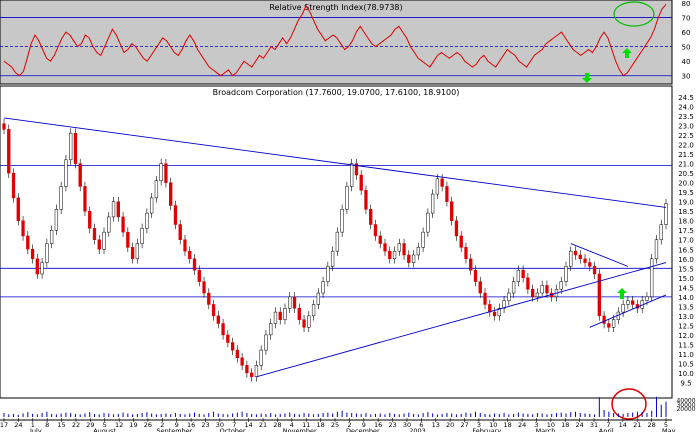 The height and width of the screenshot is (432, 700). Describe the element at coordinates (464, 425) in the screenshot. I see `x-day-label-32: 27` at that location.